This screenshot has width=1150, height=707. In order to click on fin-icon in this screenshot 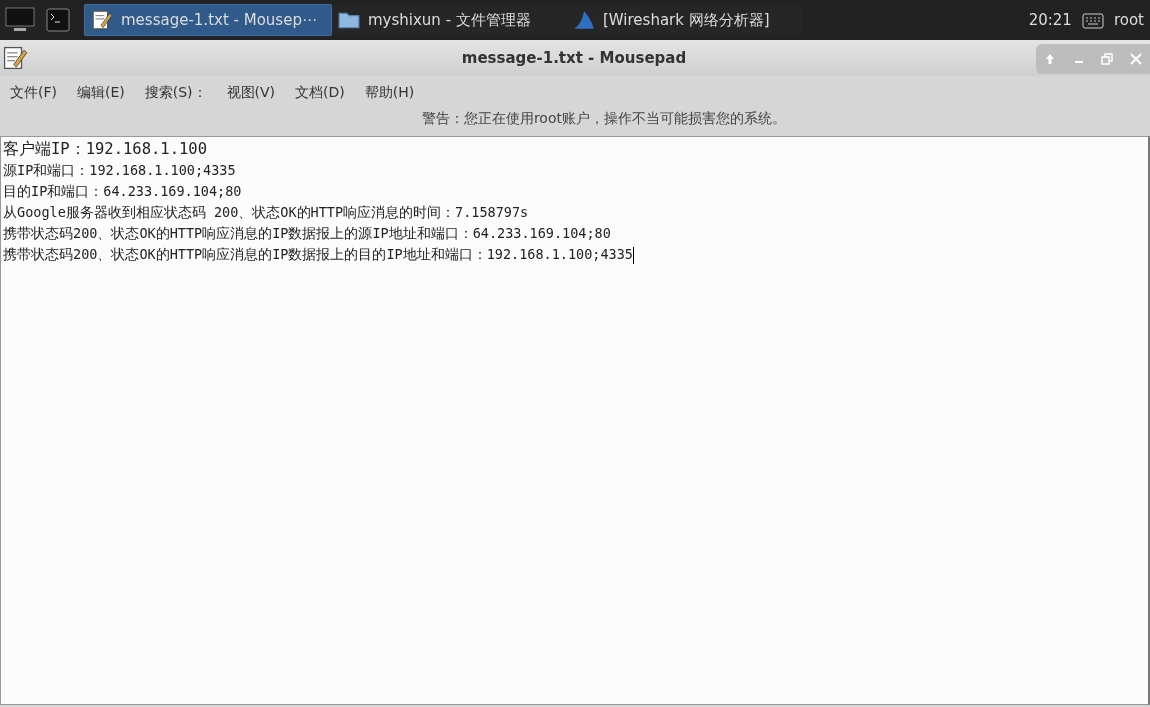, I will do `click(584, 20)`.